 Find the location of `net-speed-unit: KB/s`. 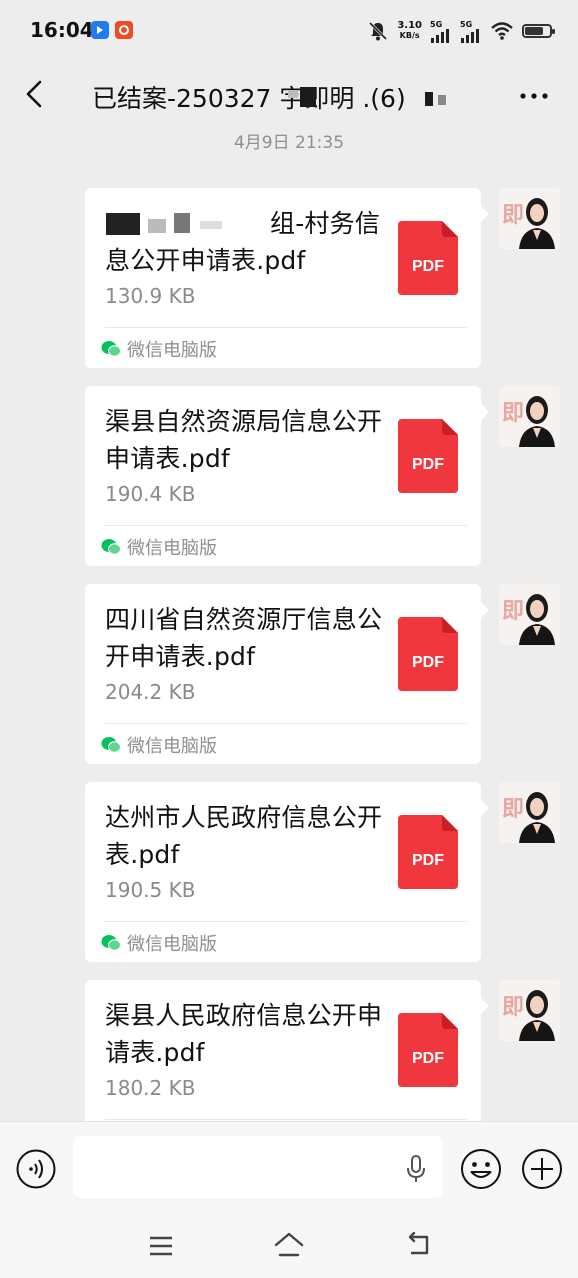

net-speed-unit: KB/s is located at coordinates (409, 35).